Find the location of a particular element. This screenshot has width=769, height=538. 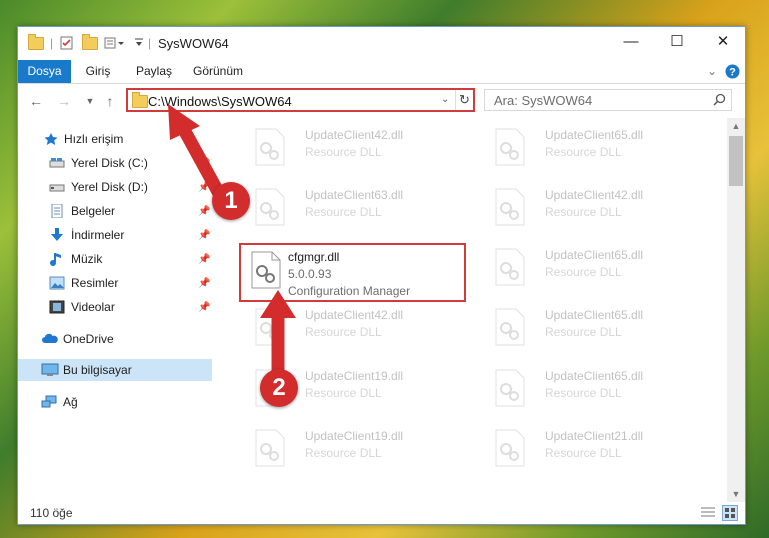

tab-paylas: Paylaş is located at coordinates (154, 71).